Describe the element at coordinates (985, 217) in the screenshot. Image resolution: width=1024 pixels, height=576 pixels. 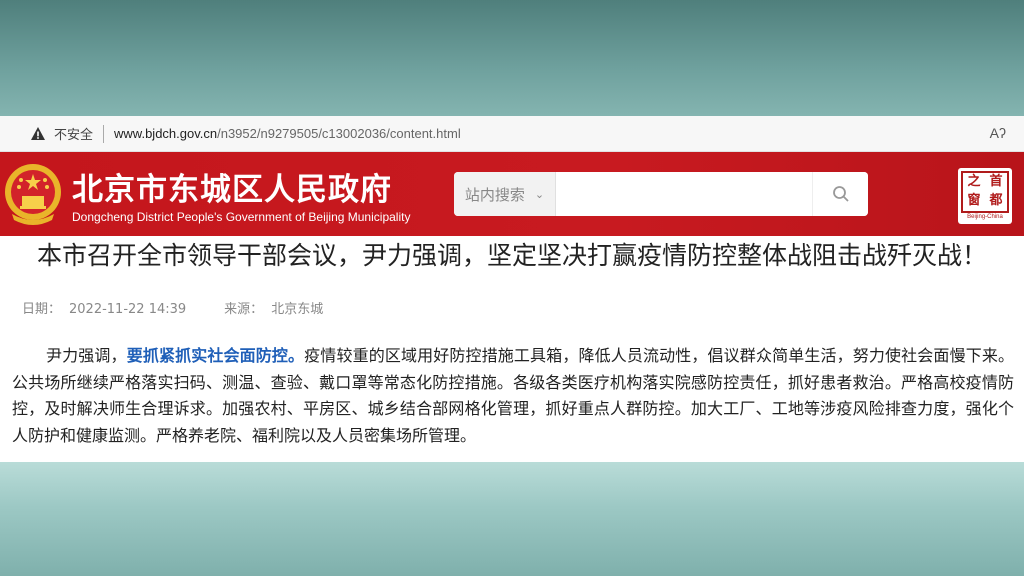
I see `logo-caption: Beijing-China` at that location.